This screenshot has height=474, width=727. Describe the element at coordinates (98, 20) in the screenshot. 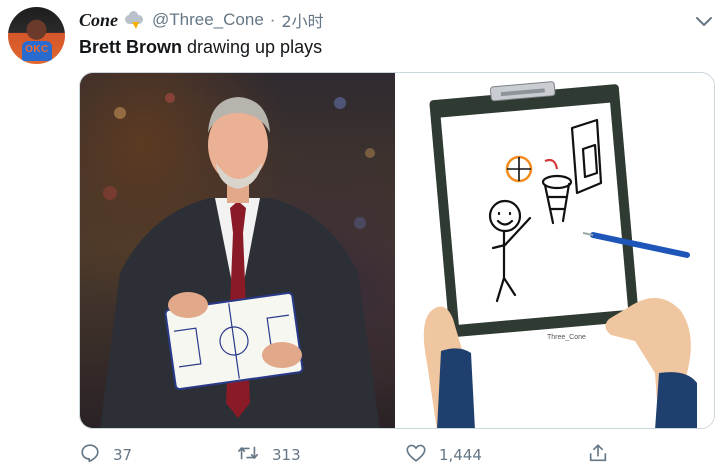

I see `display-name: Cone` at that location.